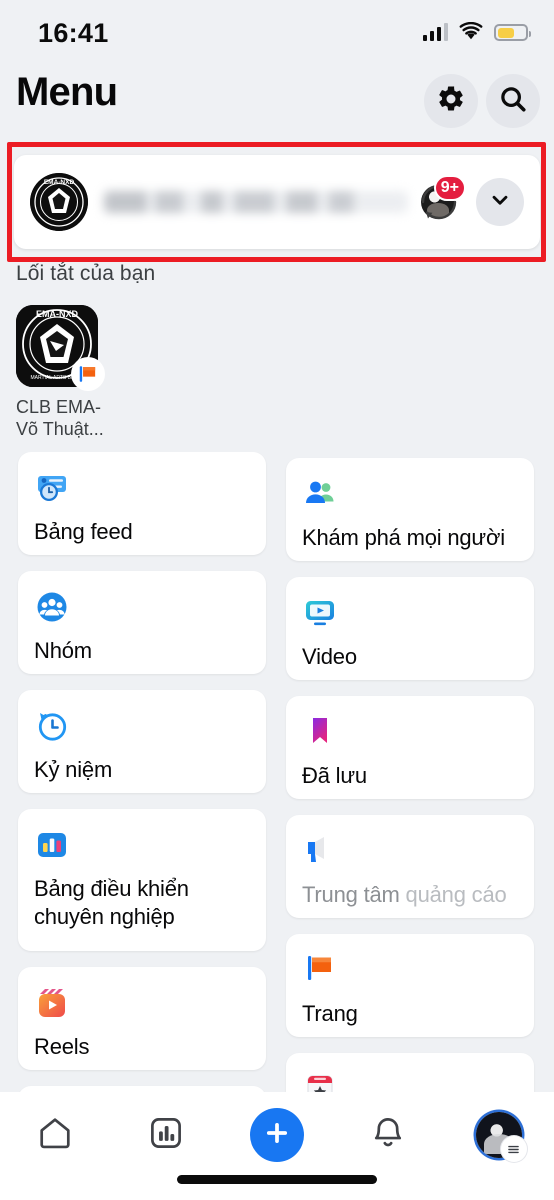 This screenshot has height=1200, width=554. What do you see at coordinates (410, 509) in the screenshot?
I see `tile-kham-pha-moi-nguoi: Khám phá mọi người` at bounding box center [410, 509].